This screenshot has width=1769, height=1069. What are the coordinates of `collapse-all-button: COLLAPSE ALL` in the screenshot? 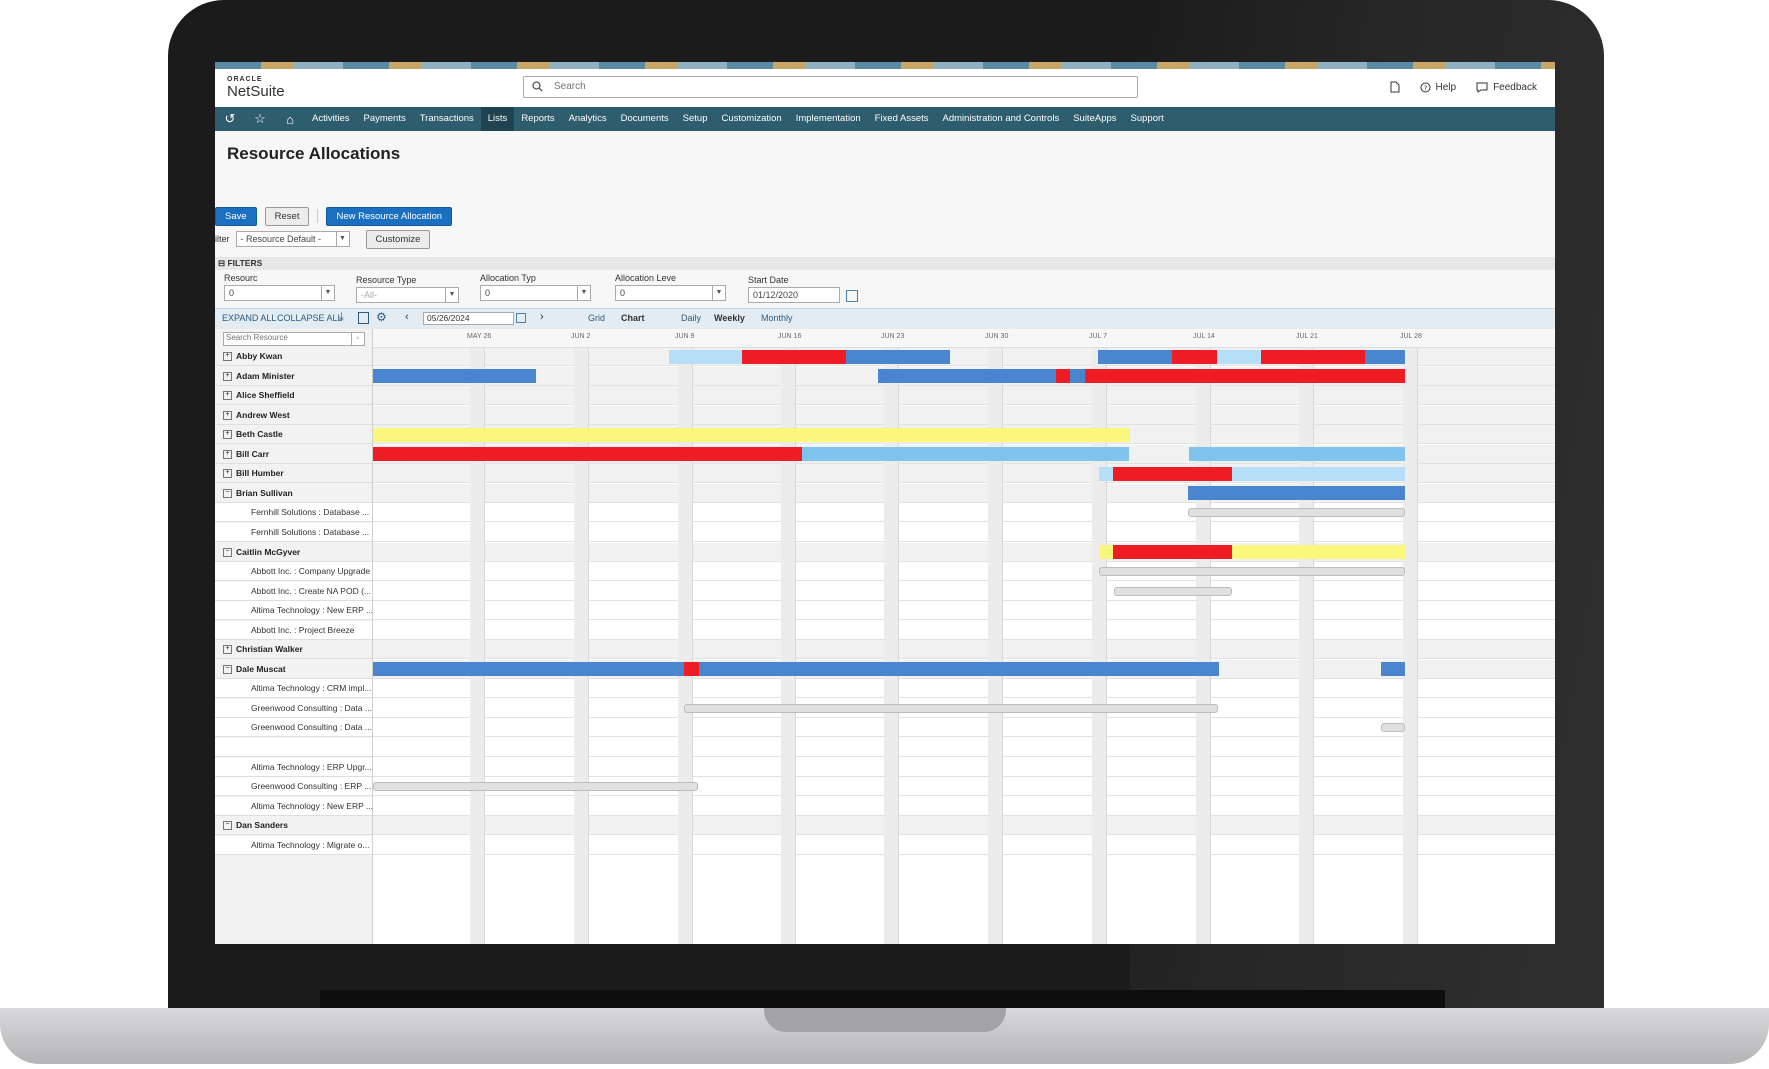 It's located at (310, 318).